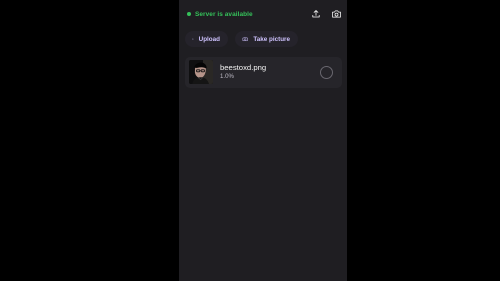 The width and height of the screenshot is (500, 281). I want to click on take-picture-button: Take picture, so click(266, 39).